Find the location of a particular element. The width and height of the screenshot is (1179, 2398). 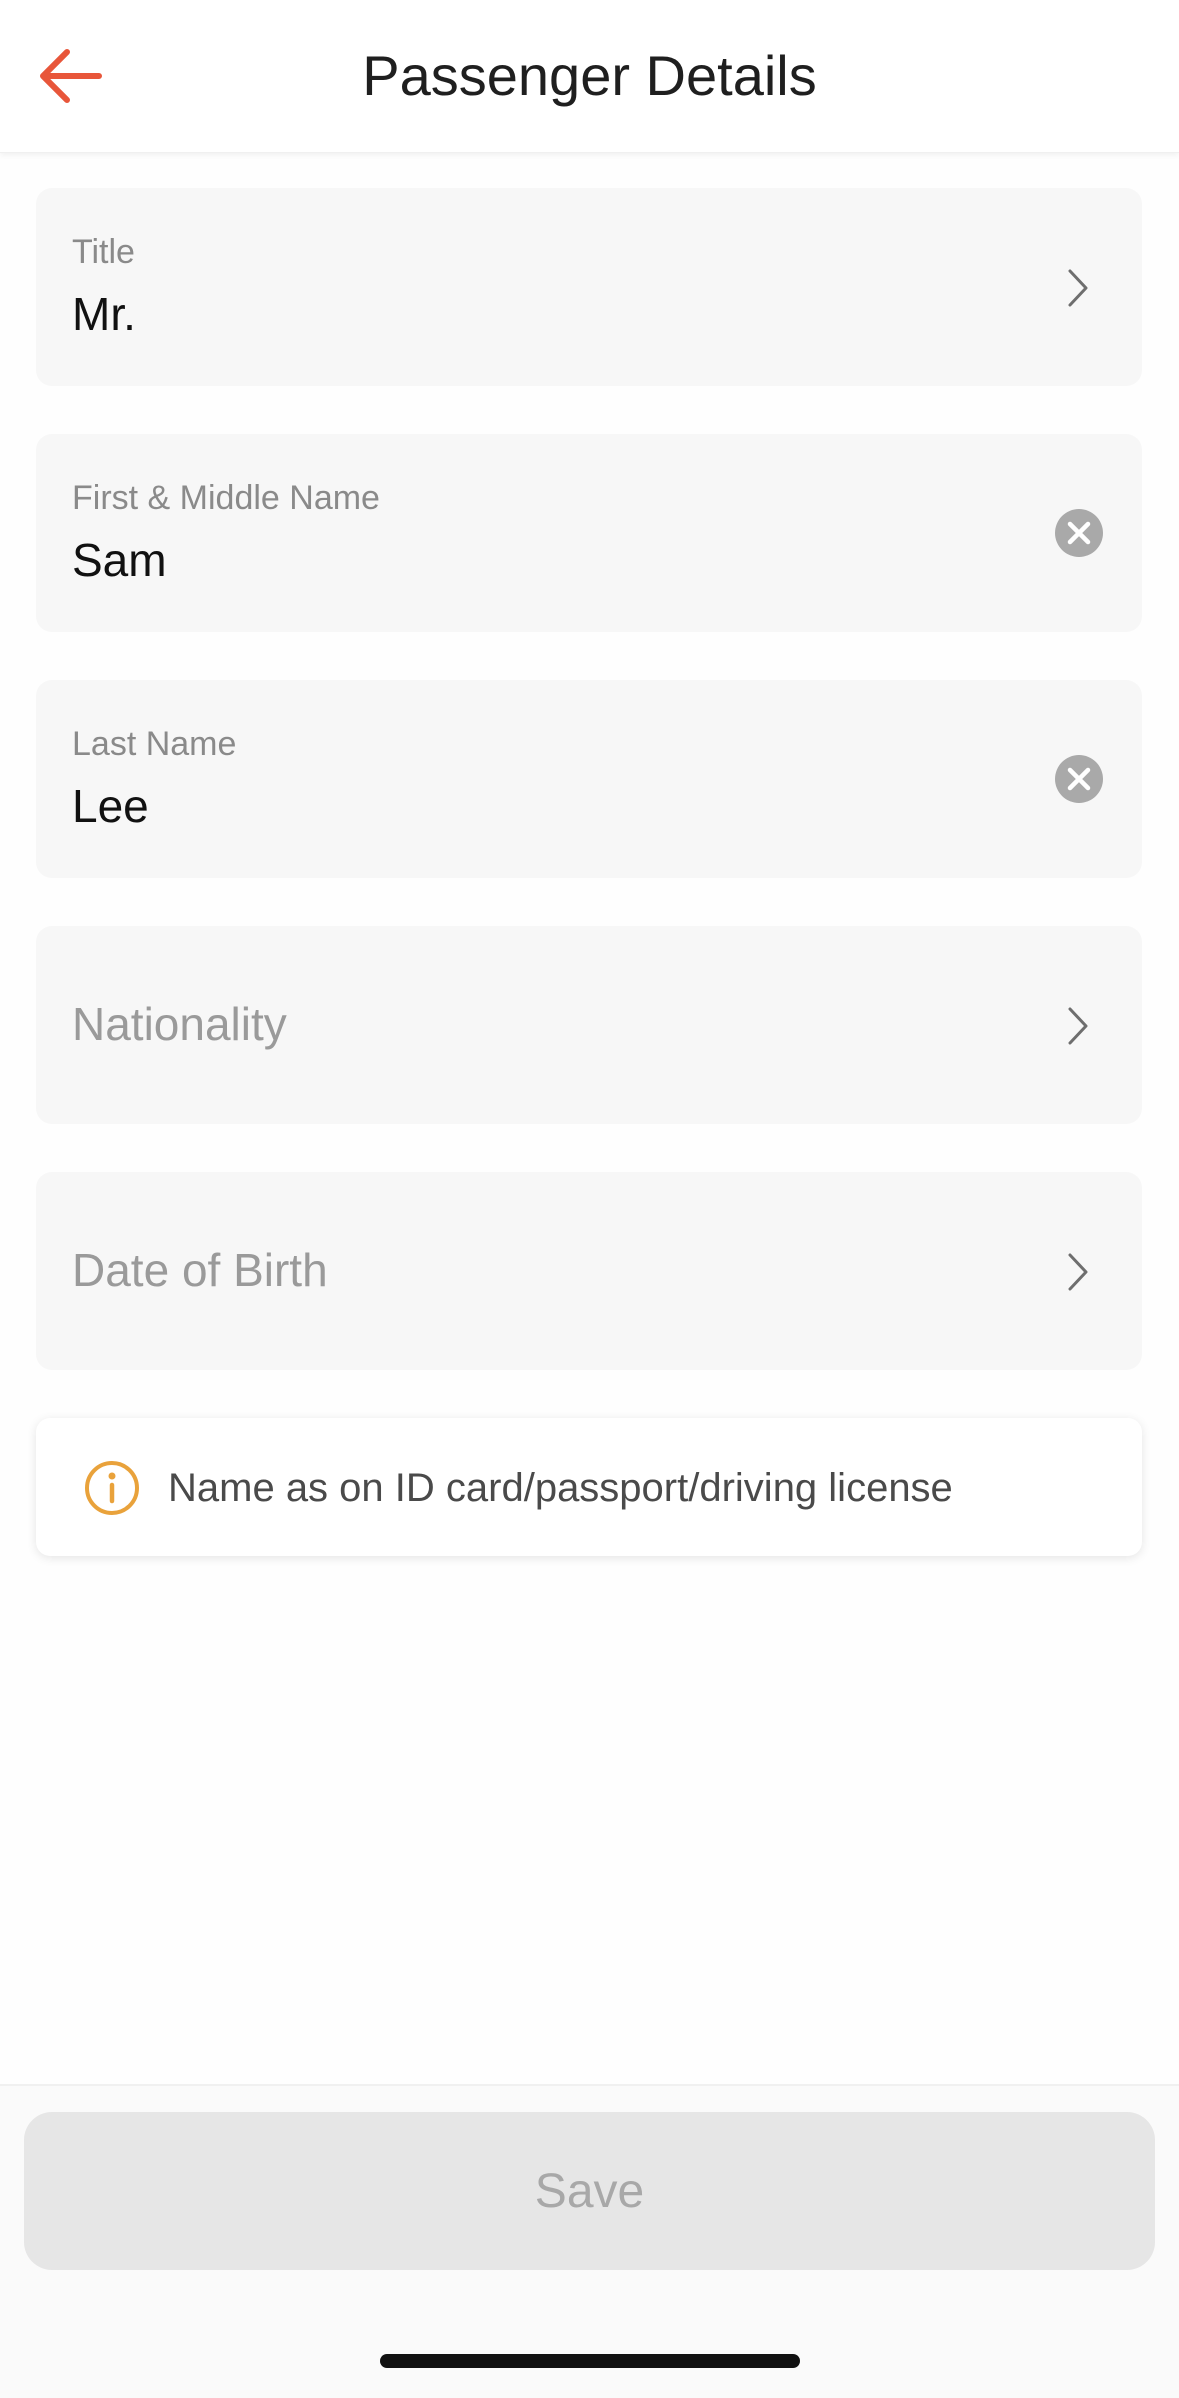

first-middle-name-value: Sam is located at coordinates (119, 560).